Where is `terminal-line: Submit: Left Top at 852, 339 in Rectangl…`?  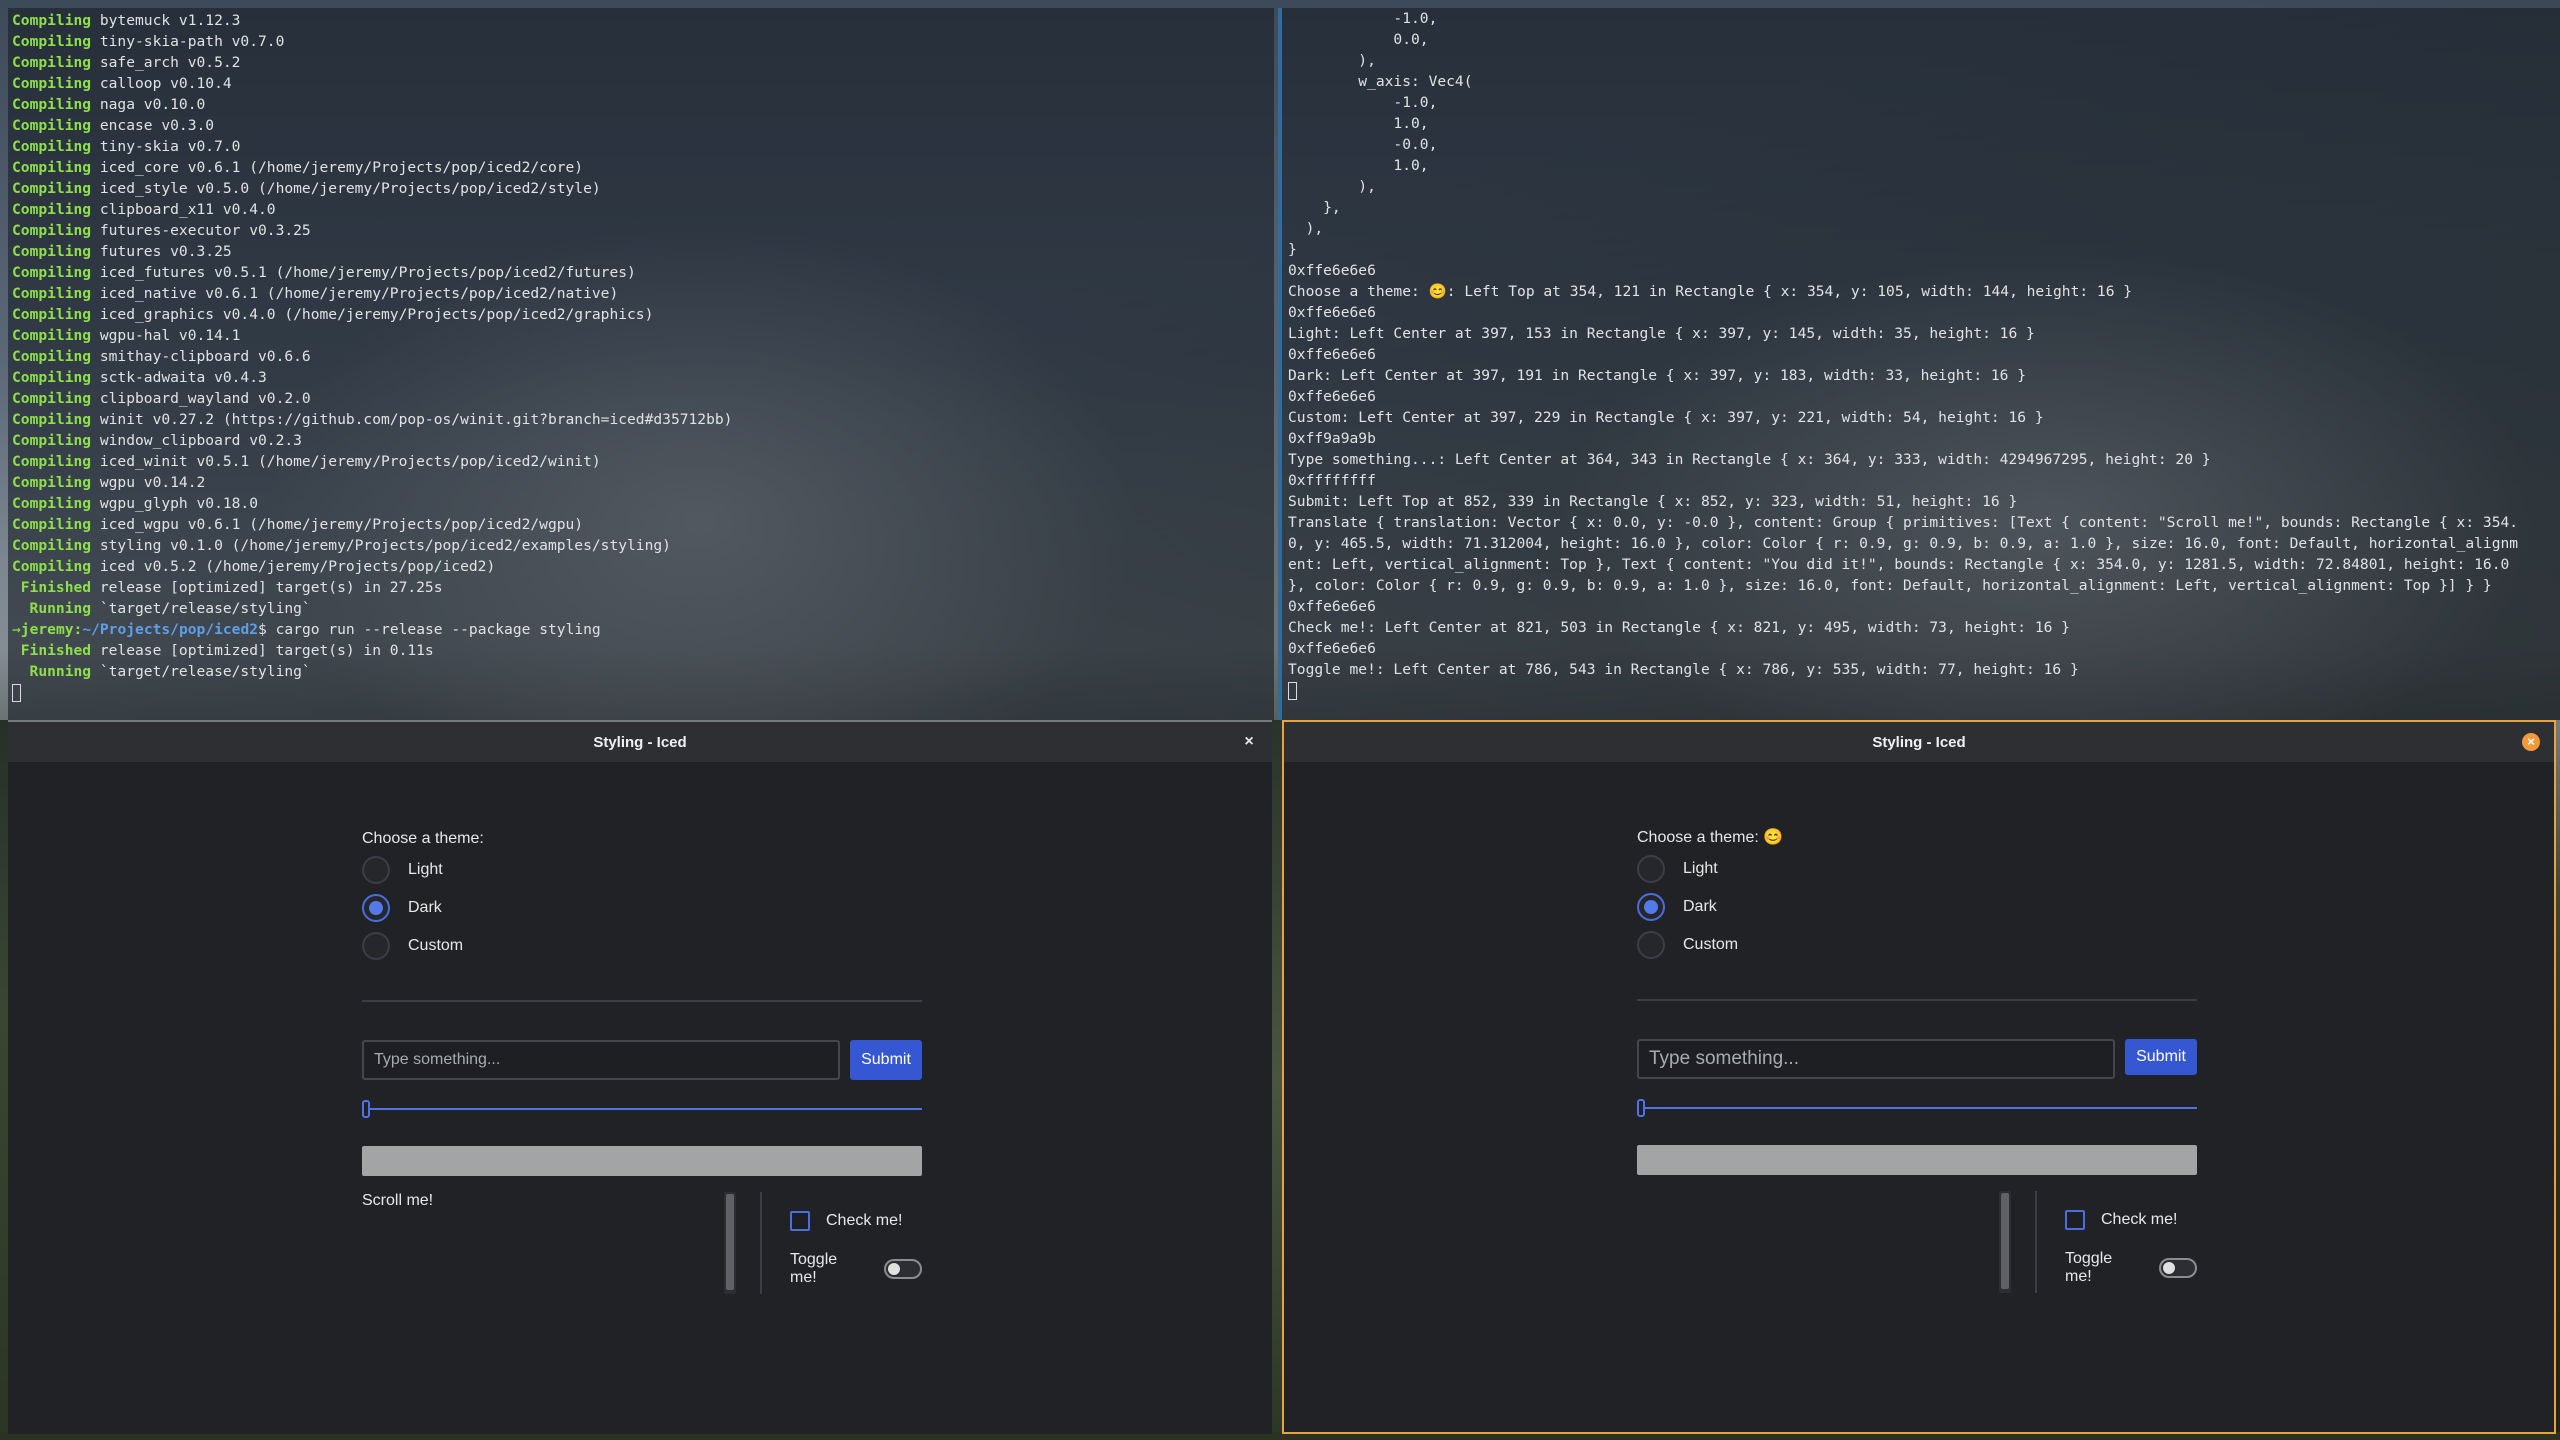
terminal-line: Submit: Left Top at 852, 339 in Rectangl… is located at coordinates (1653, 501).